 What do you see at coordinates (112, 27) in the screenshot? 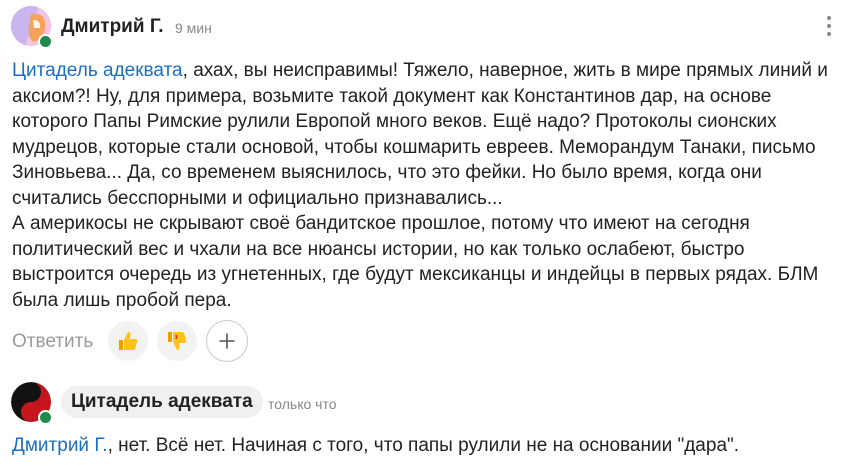
I see `author-name: Дмитрий Г.` at bounding box center [112, 27].